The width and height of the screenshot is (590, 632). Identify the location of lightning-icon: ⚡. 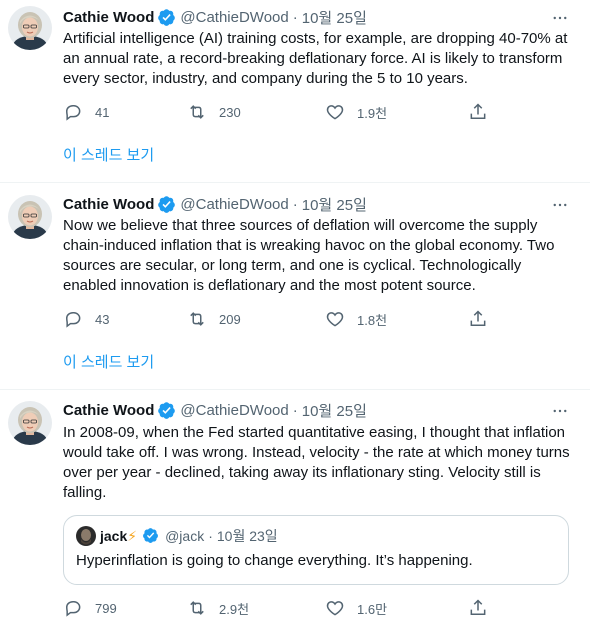
(132, 535).